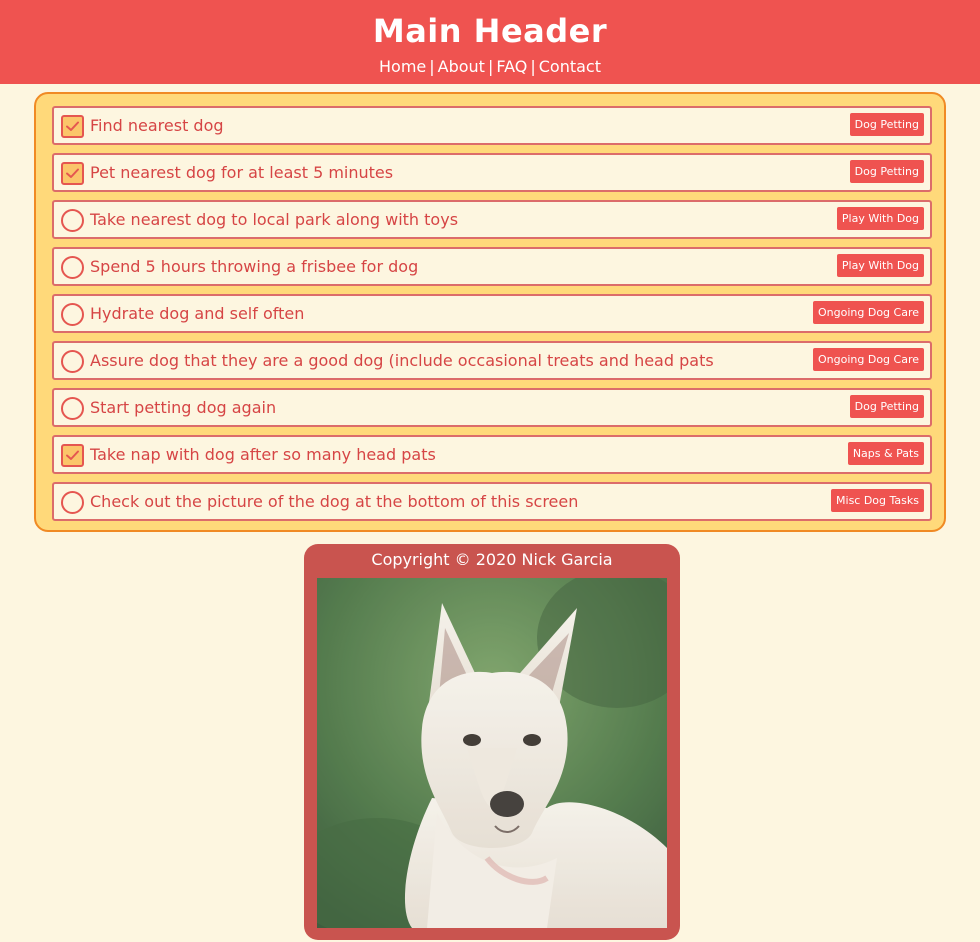 Image resolution: width=980 pixels, height=942 pixels. Describe the element at coordinates (402, 66) in the screenshot. I see `nav-link-home: Home` at that location.